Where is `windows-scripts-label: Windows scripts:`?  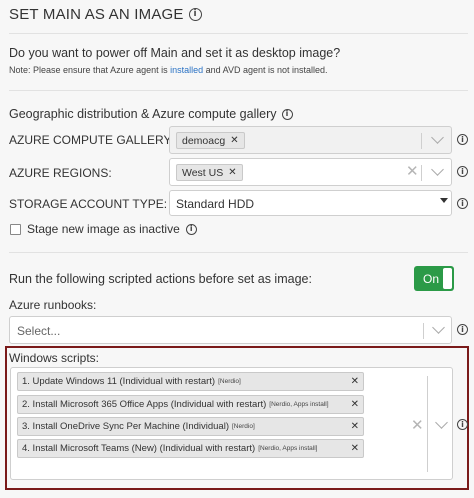
windows-scripts-label: Windows scripts: is located at coordinates (54, 358).